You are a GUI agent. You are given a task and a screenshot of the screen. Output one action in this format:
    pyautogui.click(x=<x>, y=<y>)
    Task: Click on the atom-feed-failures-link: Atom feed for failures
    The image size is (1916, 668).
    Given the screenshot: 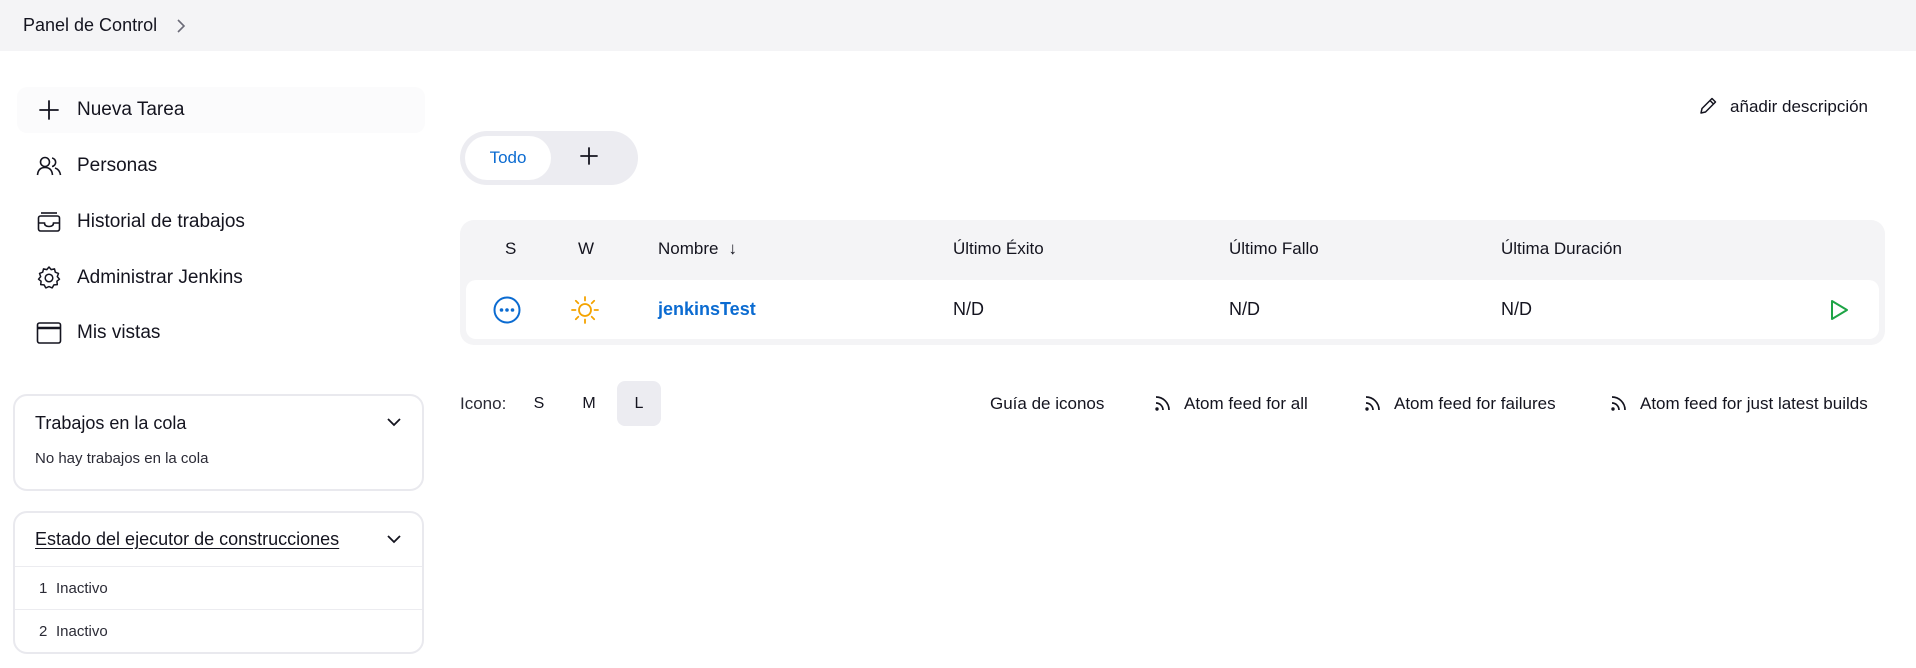 What is the action you would take?
    pyautogui.click(x=1460, y=403)
    